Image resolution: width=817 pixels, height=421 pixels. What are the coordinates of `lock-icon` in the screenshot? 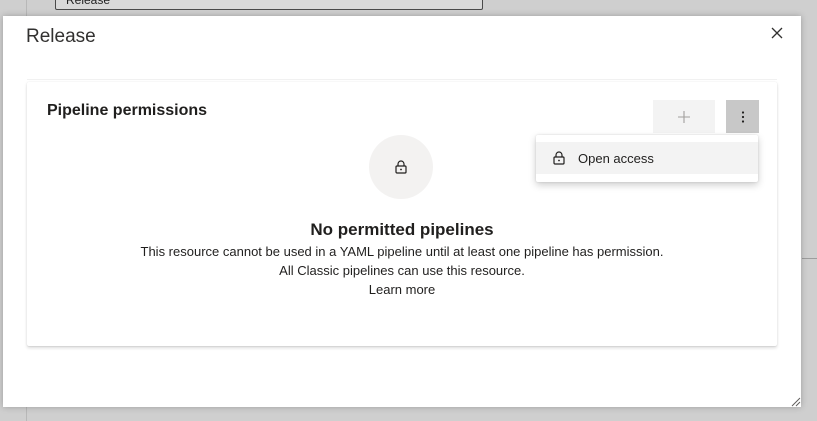 It's located at (401, 167).